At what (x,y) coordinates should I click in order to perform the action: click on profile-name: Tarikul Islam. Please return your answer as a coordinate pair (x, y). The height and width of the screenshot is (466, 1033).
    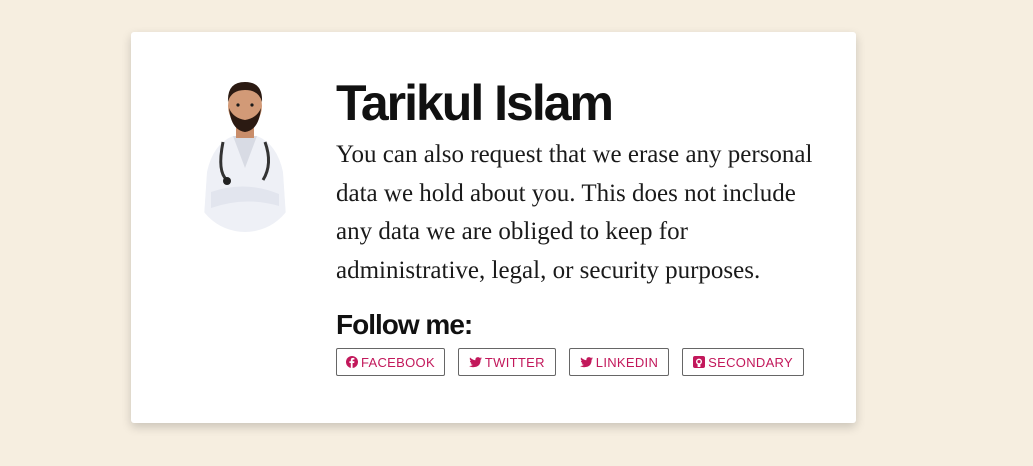
    Looking at the image, I should click on (475, 103).